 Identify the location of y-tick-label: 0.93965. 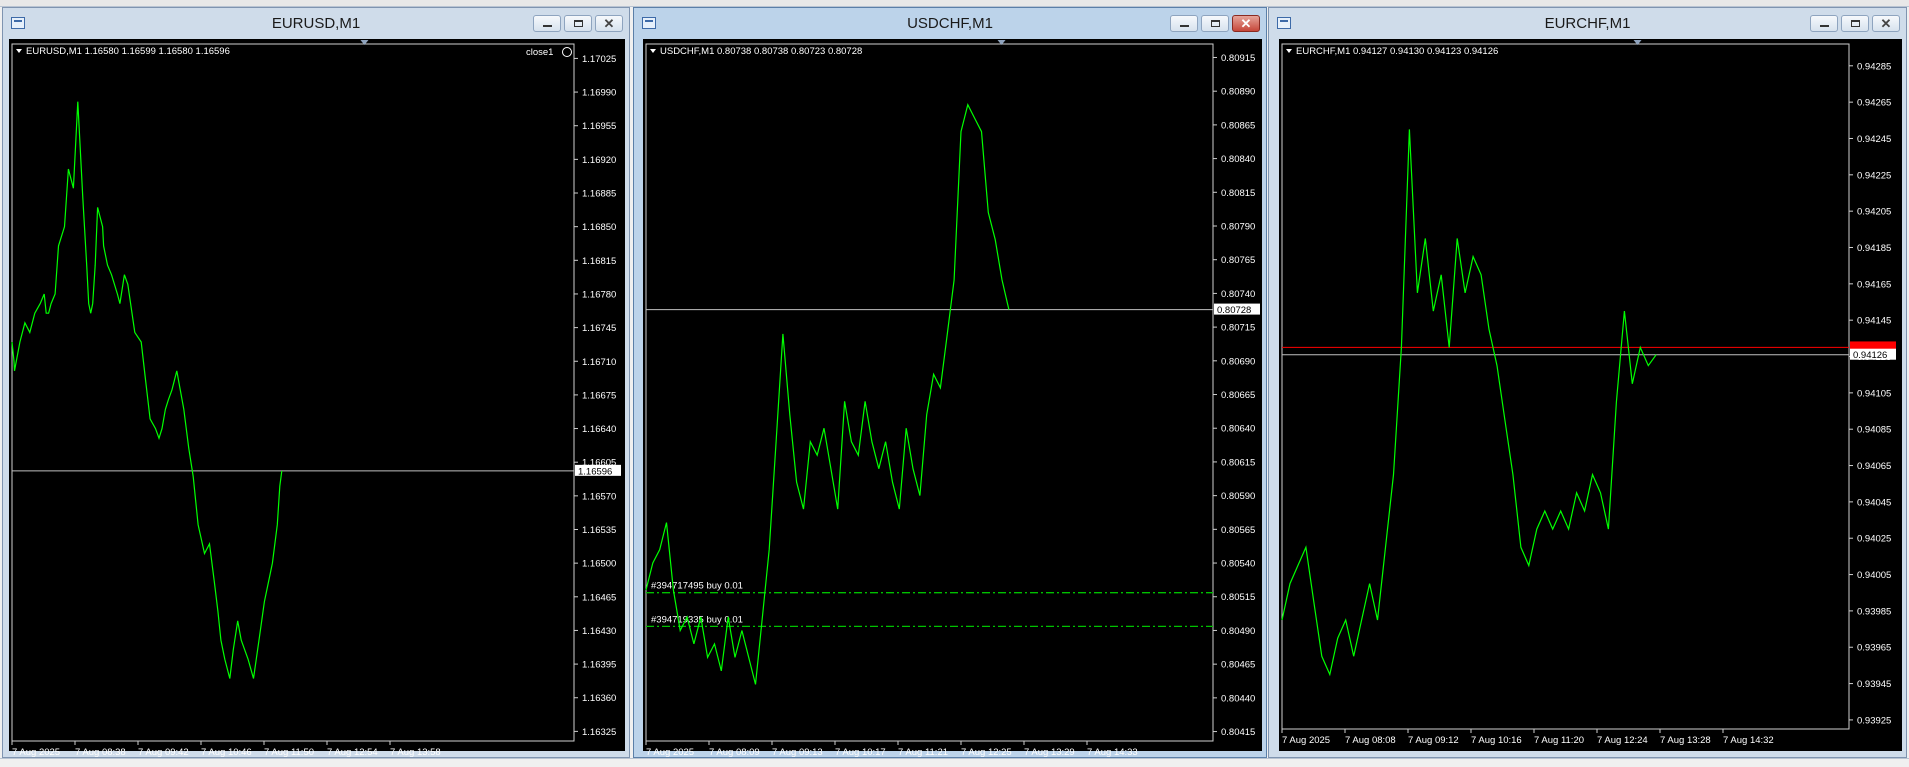
(1874, 648).